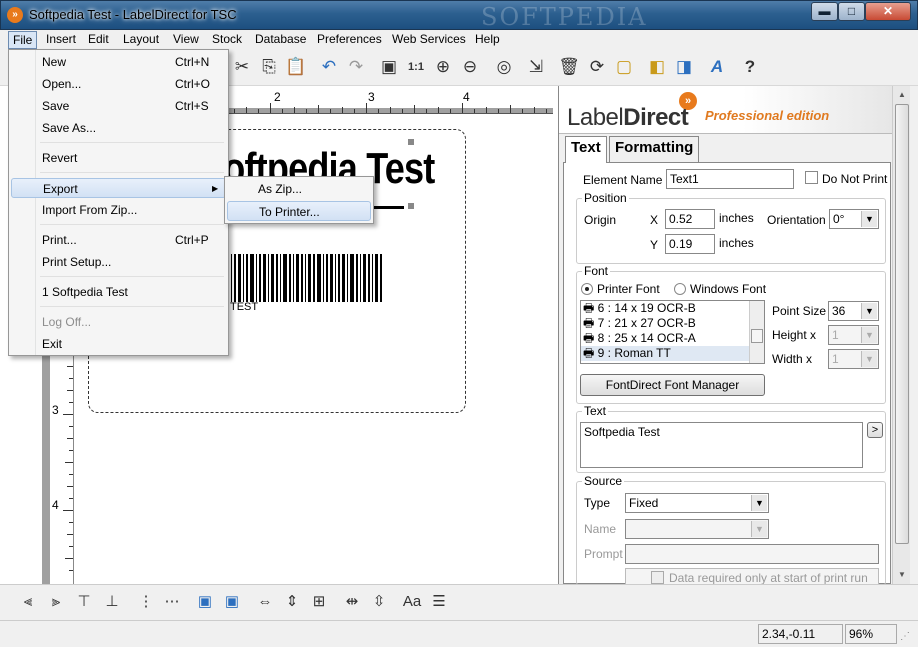 Image resolution: width=918 pixels, height=647 pixels. Describe the element at coordinates (227, 40) in the screenshot. I see `menu-stock: Stock` at that location.